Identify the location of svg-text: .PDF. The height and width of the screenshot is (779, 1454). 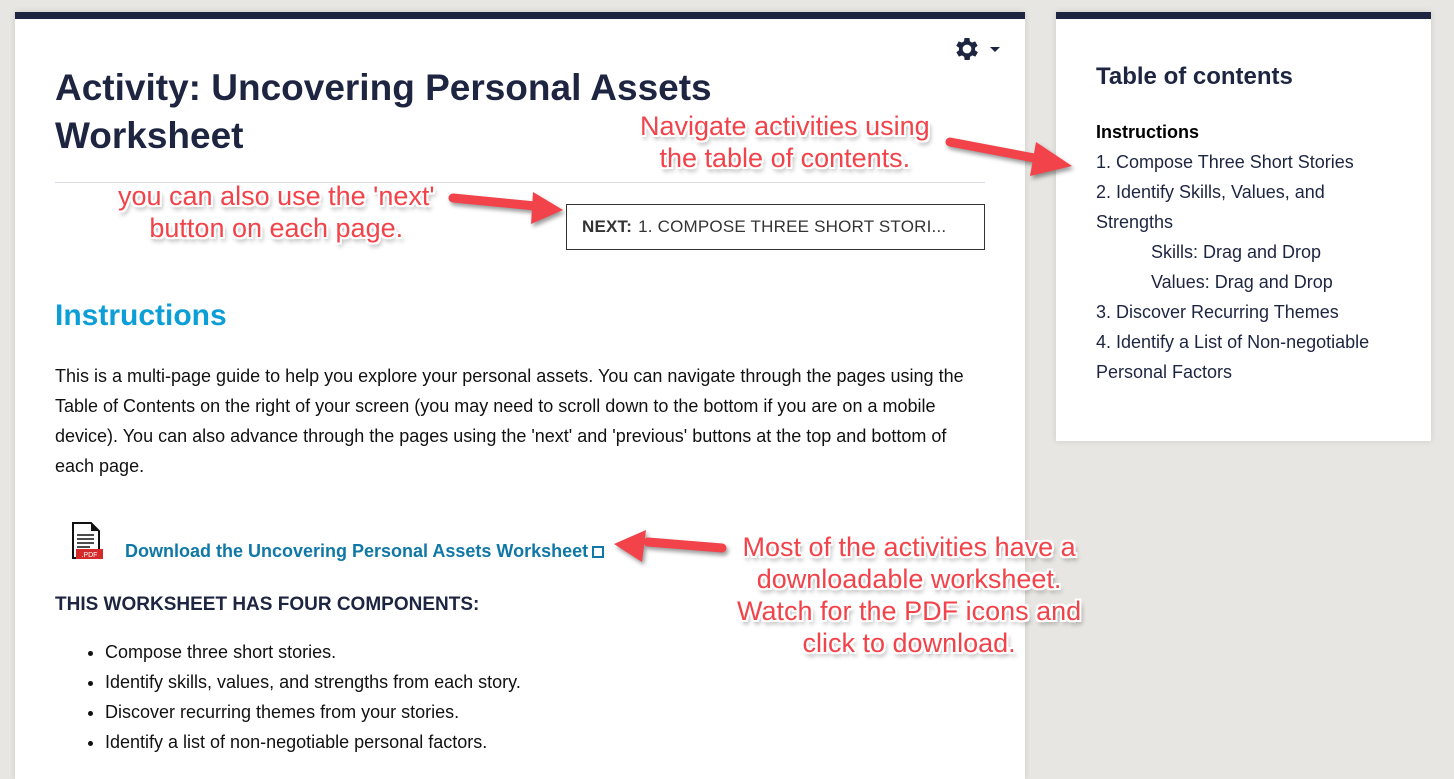
(90, 555).